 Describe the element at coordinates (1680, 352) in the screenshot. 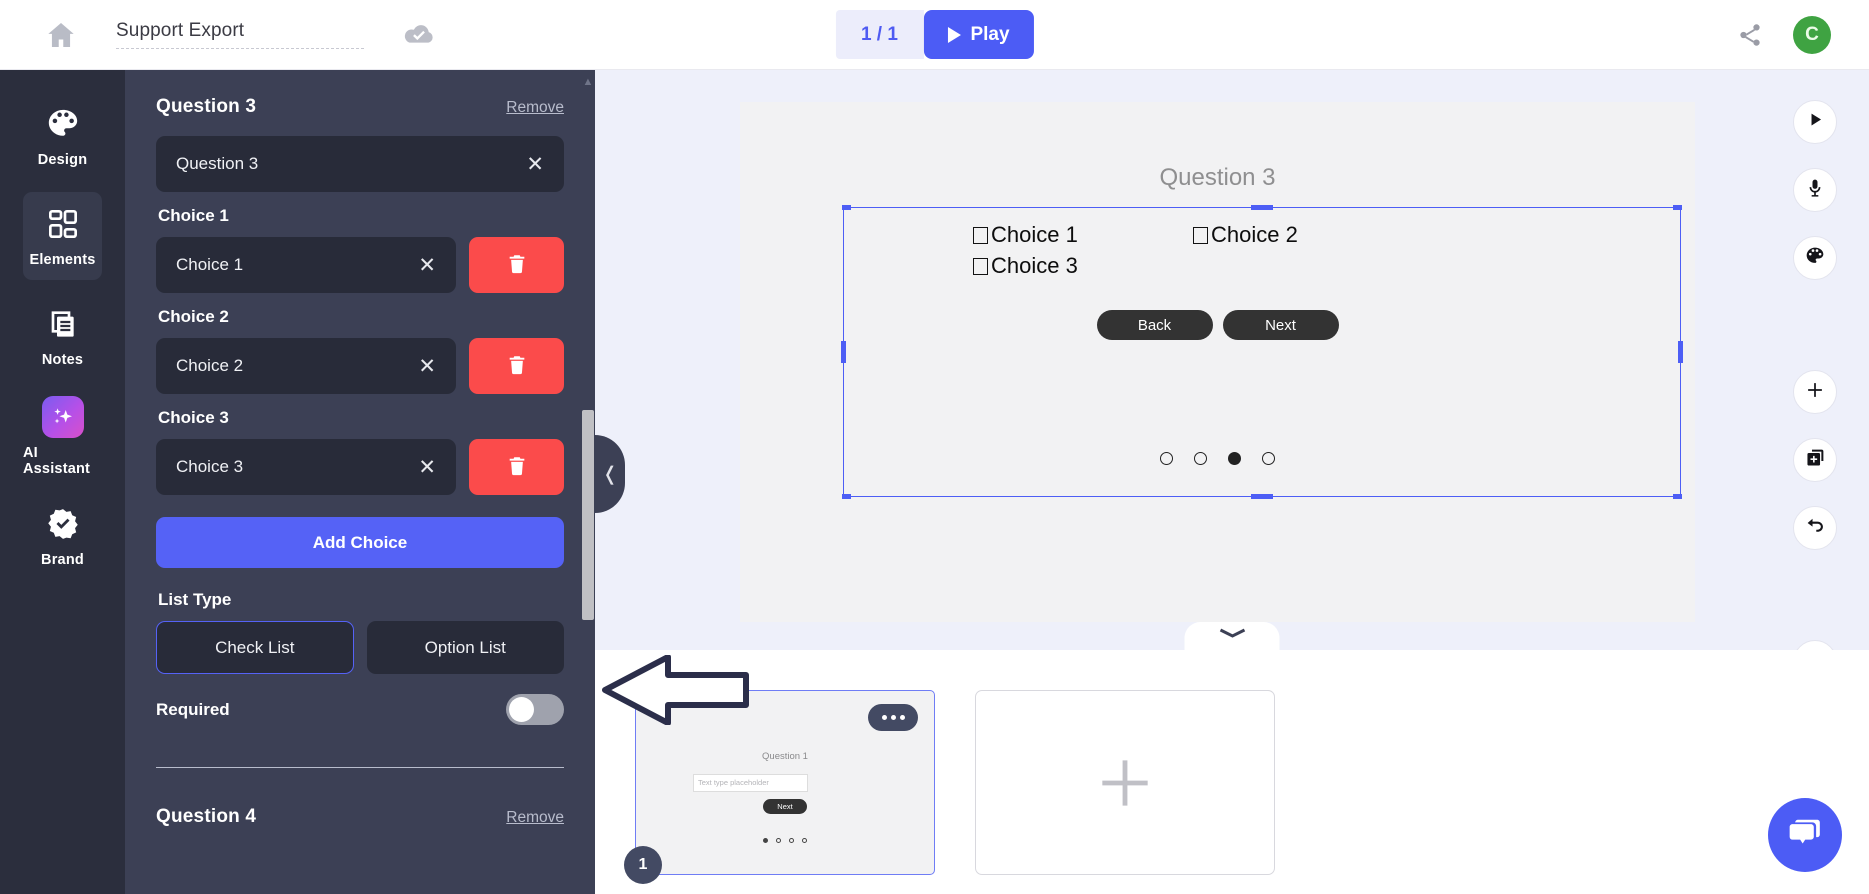

I see `resize-handle-right-middle` at that location.